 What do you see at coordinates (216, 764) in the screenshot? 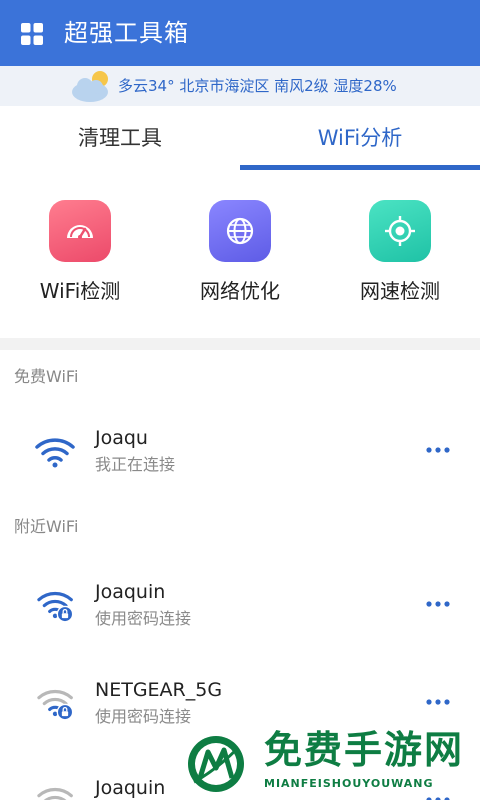
I see `watermark-logo-icon` at bounding box center [216, 764].